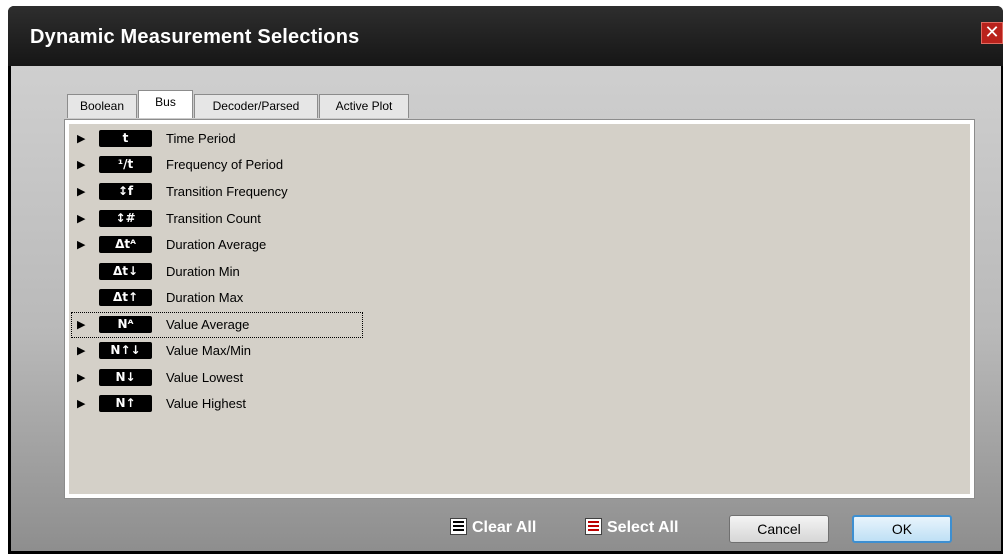 Image resolution: width=1003 pixels, height=556 pixels. I want to click on measurement-duration-average: ▶ Δtᴬ Duration Average, so click(219, 245).